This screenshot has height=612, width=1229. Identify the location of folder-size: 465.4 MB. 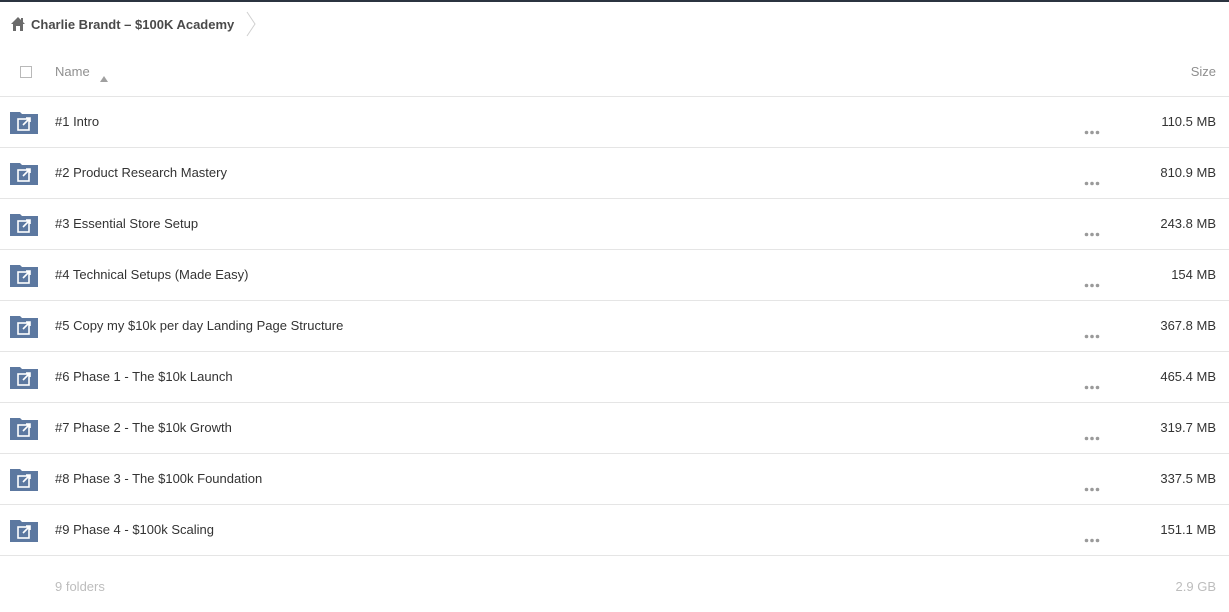
(1188, 376).